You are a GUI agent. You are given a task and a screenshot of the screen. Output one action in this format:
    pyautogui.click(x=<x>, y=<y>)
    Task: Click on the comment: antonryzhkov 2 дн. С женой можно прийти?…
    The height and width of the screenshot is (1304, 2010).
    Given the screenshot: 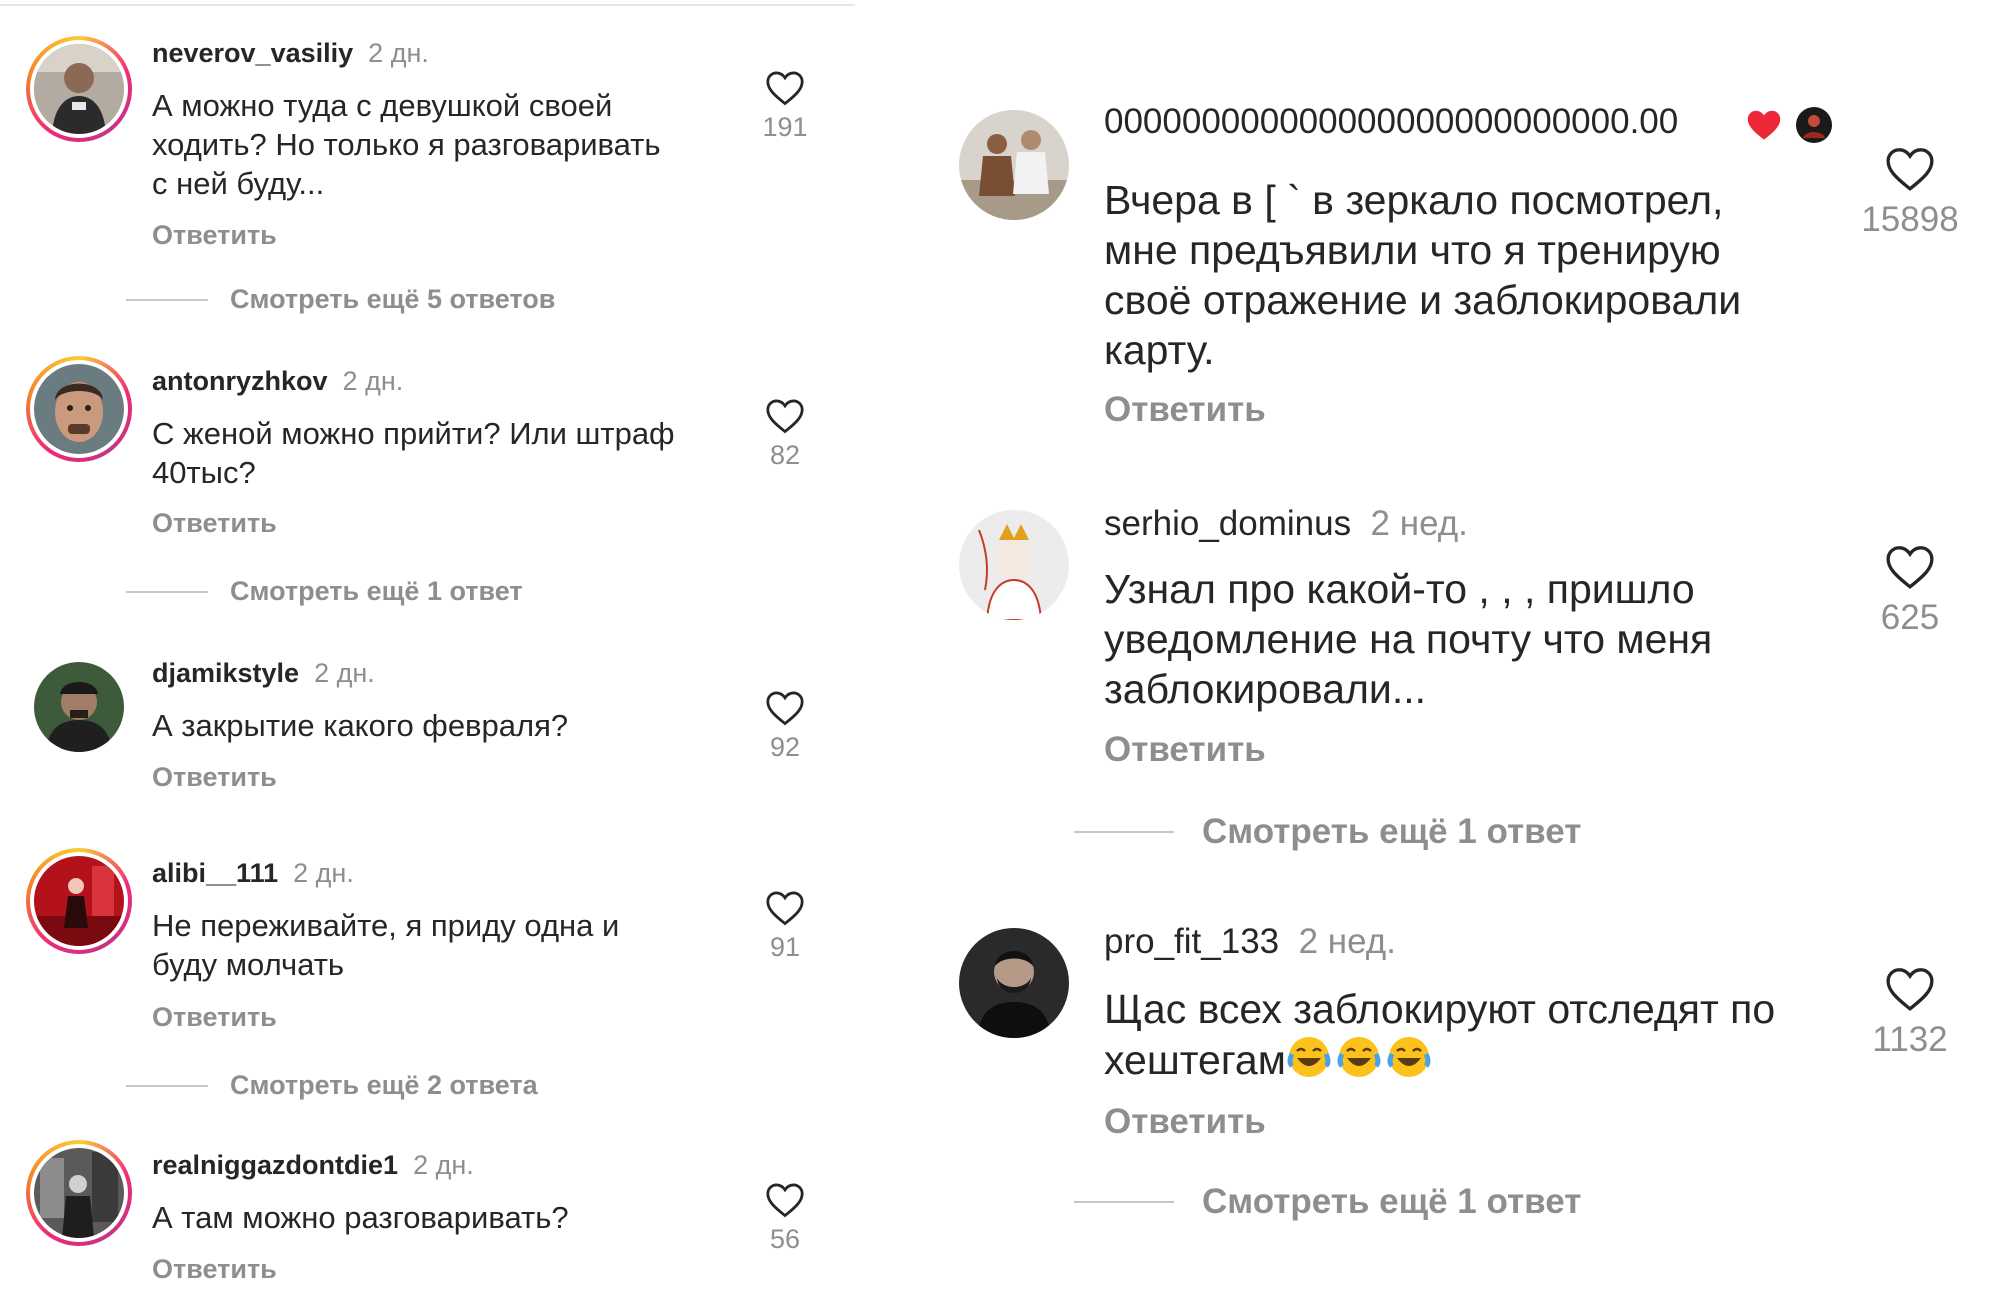 What is the action you would take?
    pyautogui.click(x=427, y=481)
    